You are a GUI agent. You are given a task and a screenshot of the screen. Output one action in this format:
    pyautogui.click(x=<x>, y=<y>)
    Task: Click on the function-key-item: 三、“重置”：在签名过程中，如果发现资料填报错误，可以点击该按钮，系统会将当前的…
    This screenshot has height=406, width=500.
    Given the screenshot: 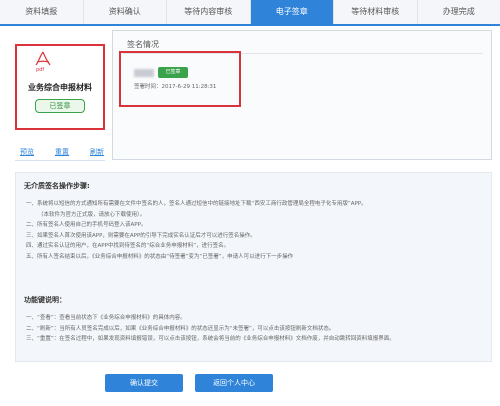 What is the action you would take?
    pyautogui.click(x=210, y=339)
    